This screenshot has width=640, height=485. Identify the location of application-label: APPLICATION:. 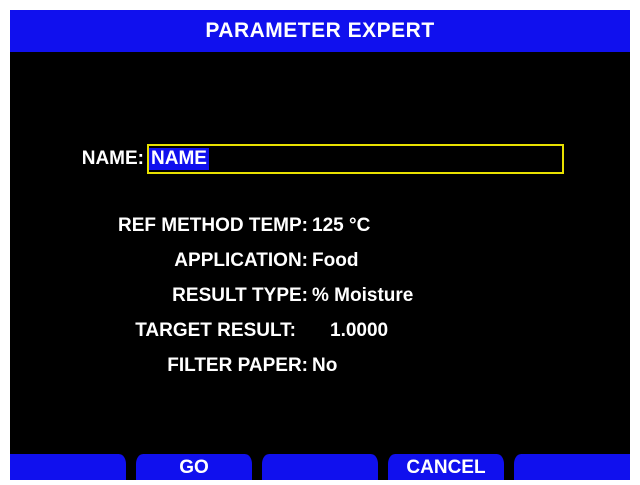
(241, 260).